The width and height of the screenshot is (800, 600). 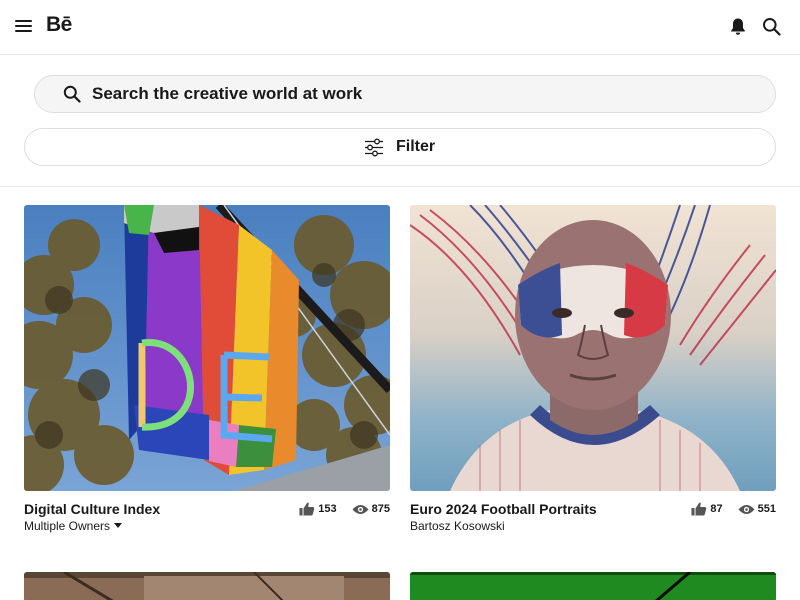 I want to click on project-stats: 153 875, so click(x=338, y=510).